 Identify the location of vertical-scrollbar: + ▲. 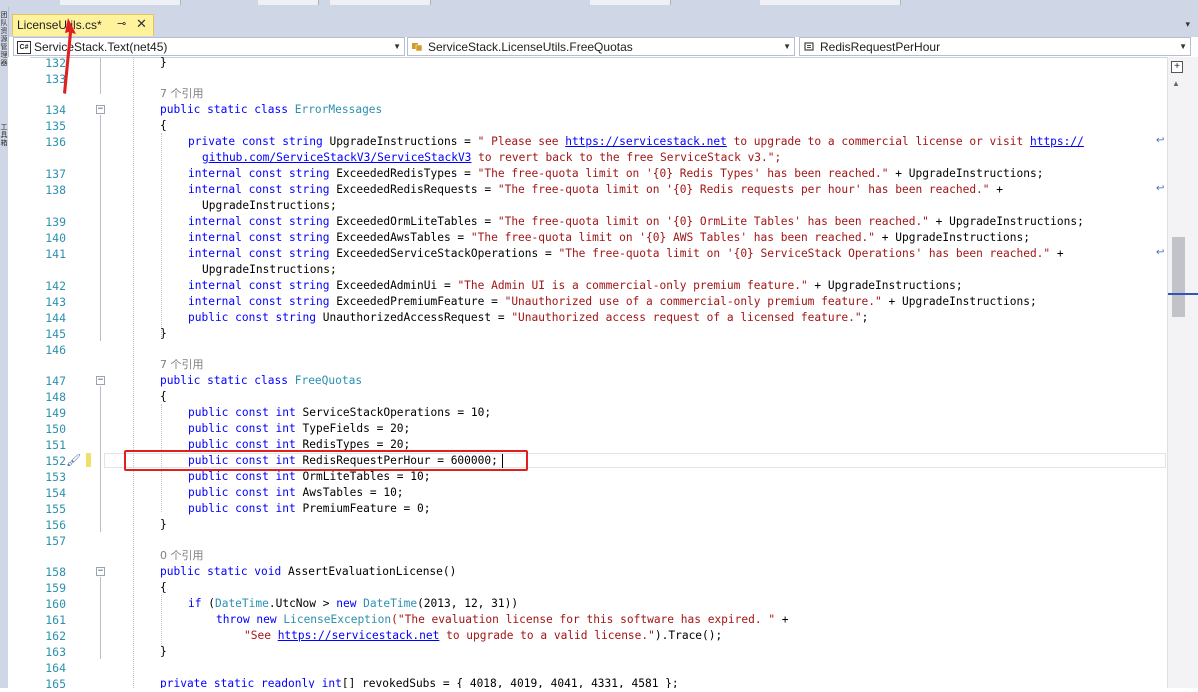
(1182, 372).